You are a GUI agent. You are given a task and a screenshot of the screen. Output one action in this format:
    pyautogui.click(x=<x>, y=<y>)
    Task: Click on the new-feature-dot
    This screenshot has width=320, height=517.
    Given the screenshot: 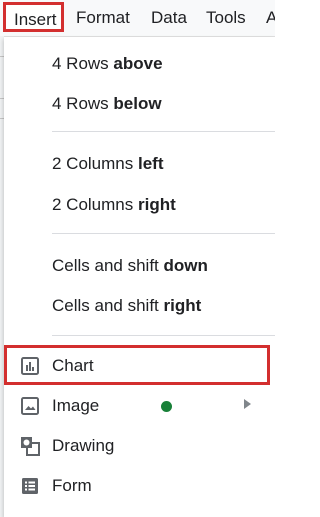 What is the action you would take?
    pyautogui.click(x=166, y=406)
    